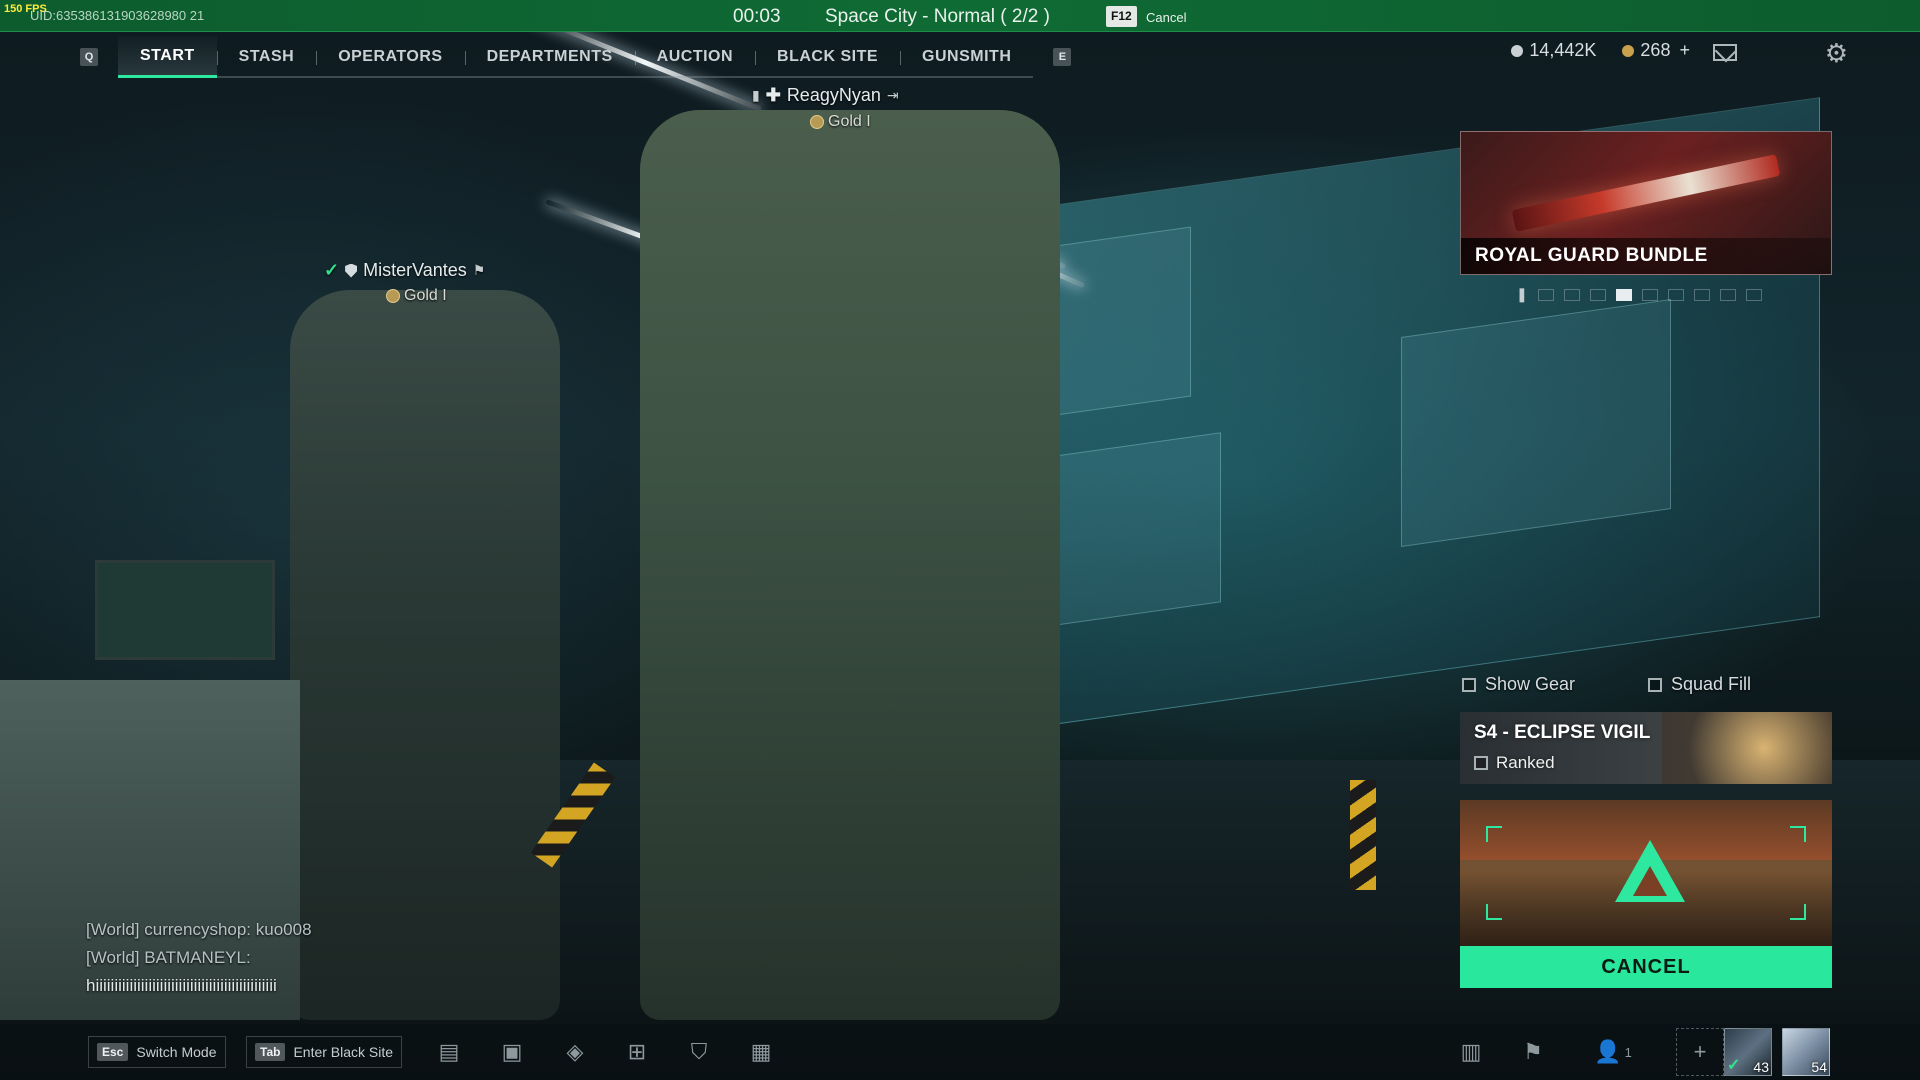  I want to click on medic-cross-icon: ✚, so click(773, 95).